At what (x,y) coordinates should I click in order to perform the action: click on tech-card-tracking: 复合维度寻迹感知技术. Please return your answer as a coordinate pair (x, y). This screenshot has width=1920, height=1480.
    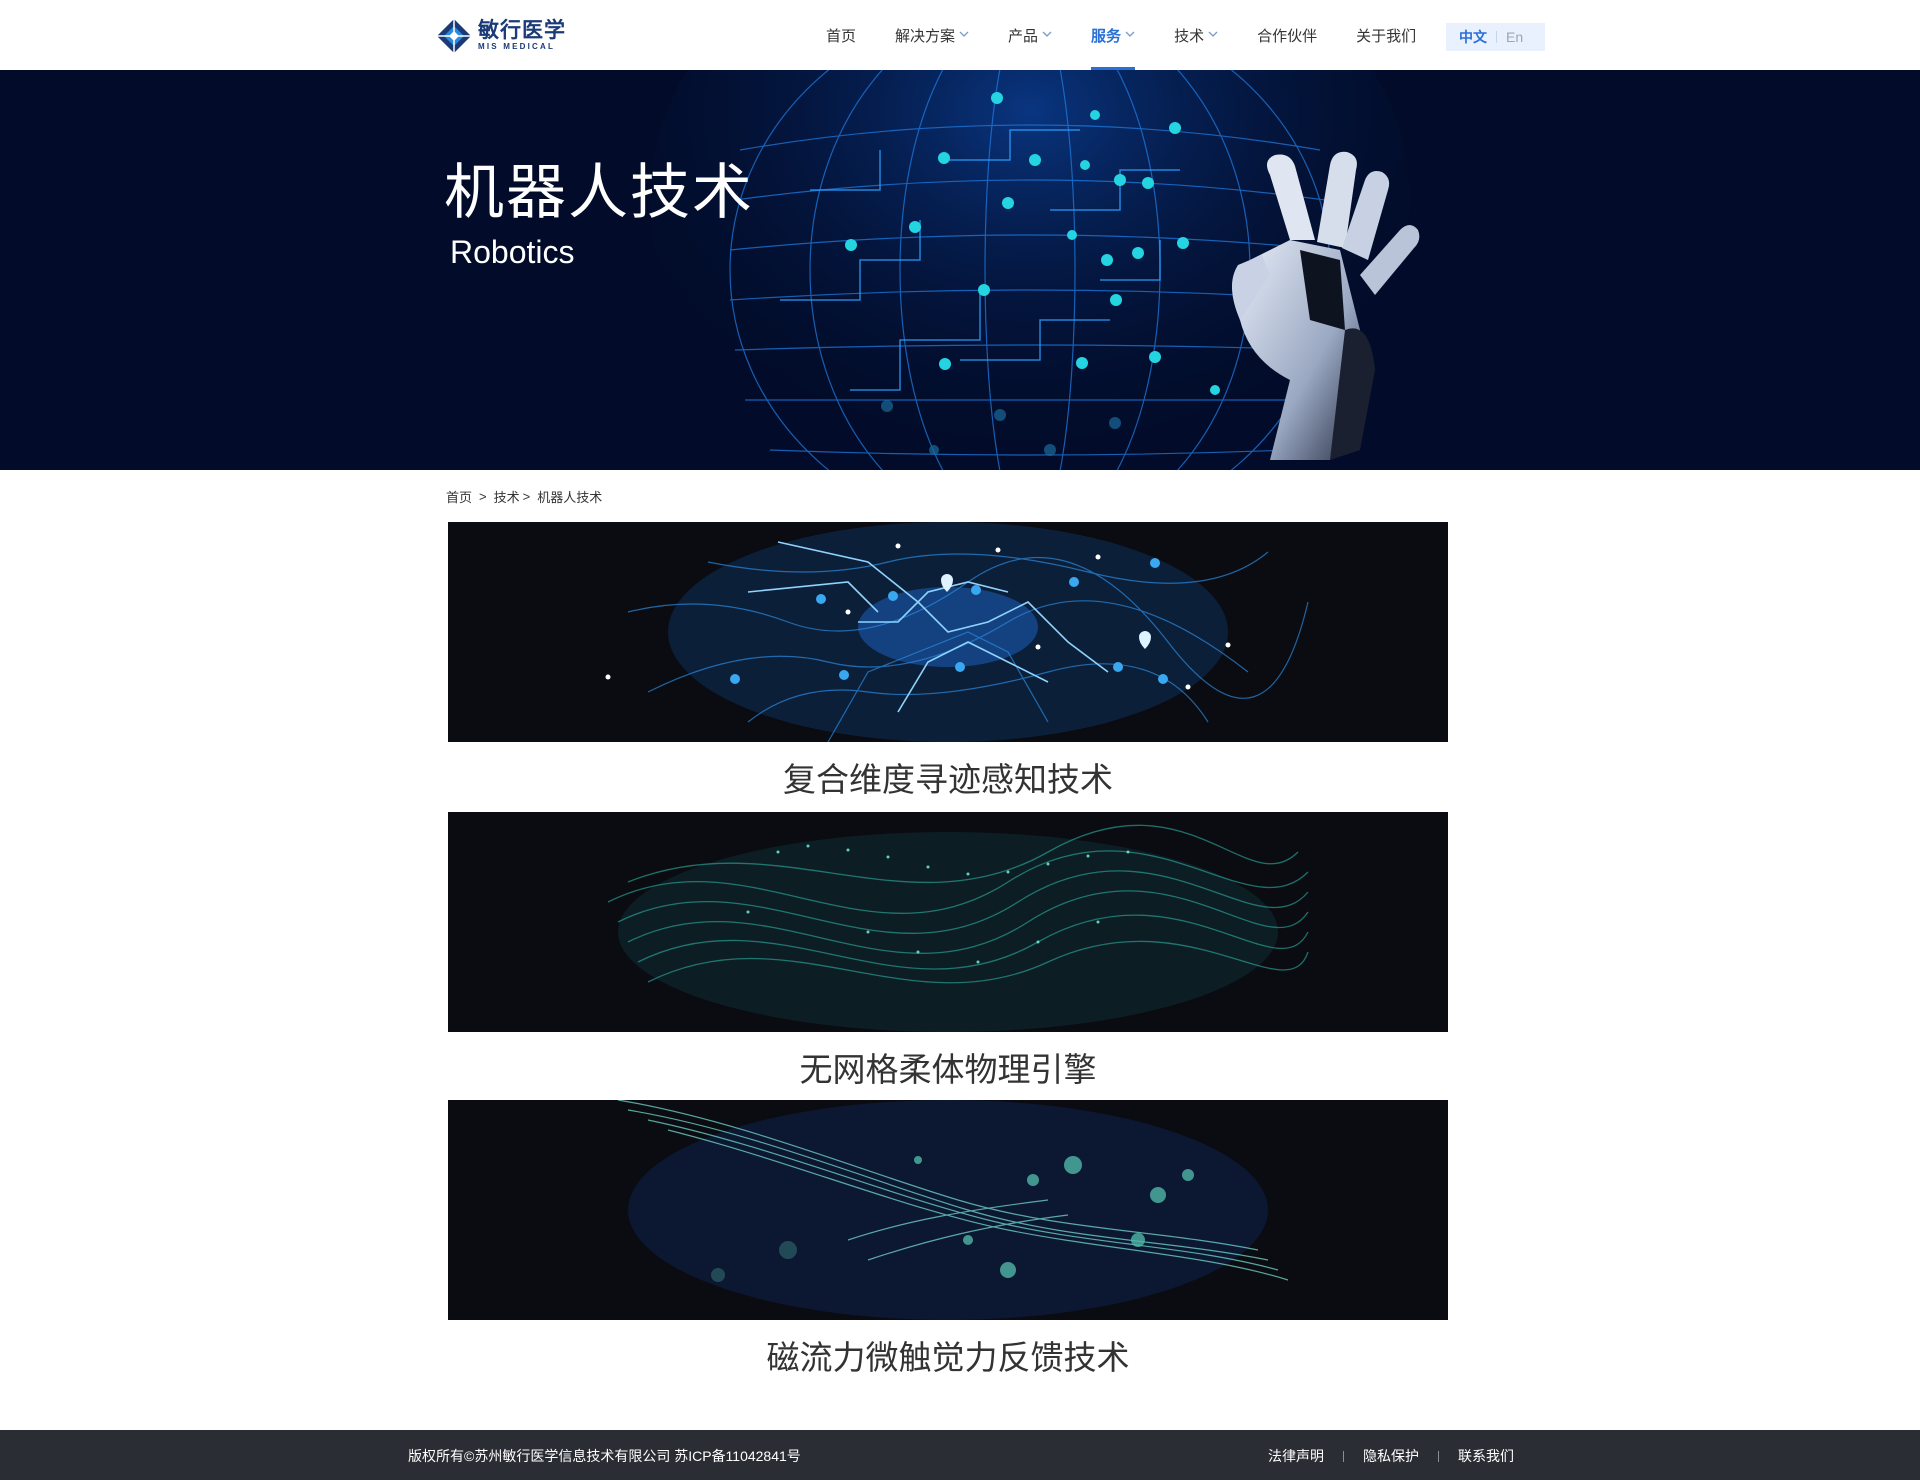
    Looking at the image, I should click on (948, 662).